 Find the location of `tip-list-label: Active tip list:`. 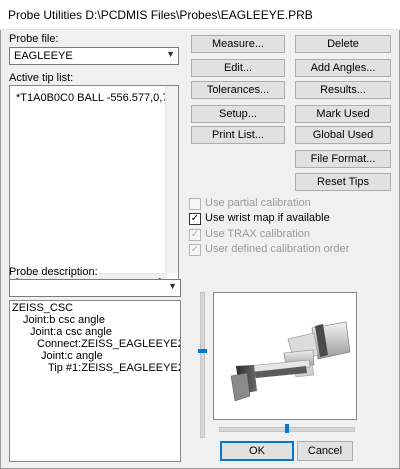

tip-list-label: Active tip list: is located at coordinates (41, 78).